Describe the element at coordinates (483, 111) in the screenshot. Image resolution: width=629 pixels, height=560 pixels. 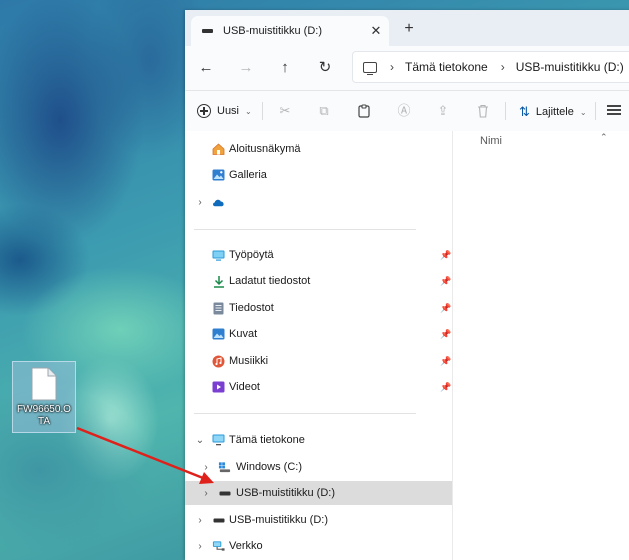
I see `delete-icon` at that location.